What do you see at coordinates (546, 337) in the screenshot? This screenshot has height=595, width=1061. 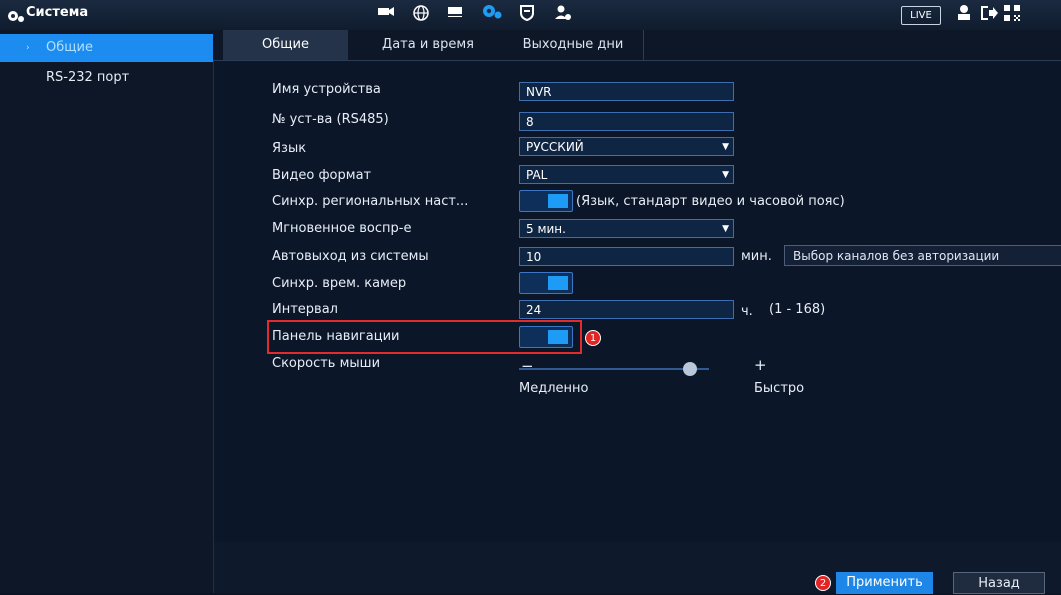 I see `nav-panel-toggle` at bounding box center [546, 337].